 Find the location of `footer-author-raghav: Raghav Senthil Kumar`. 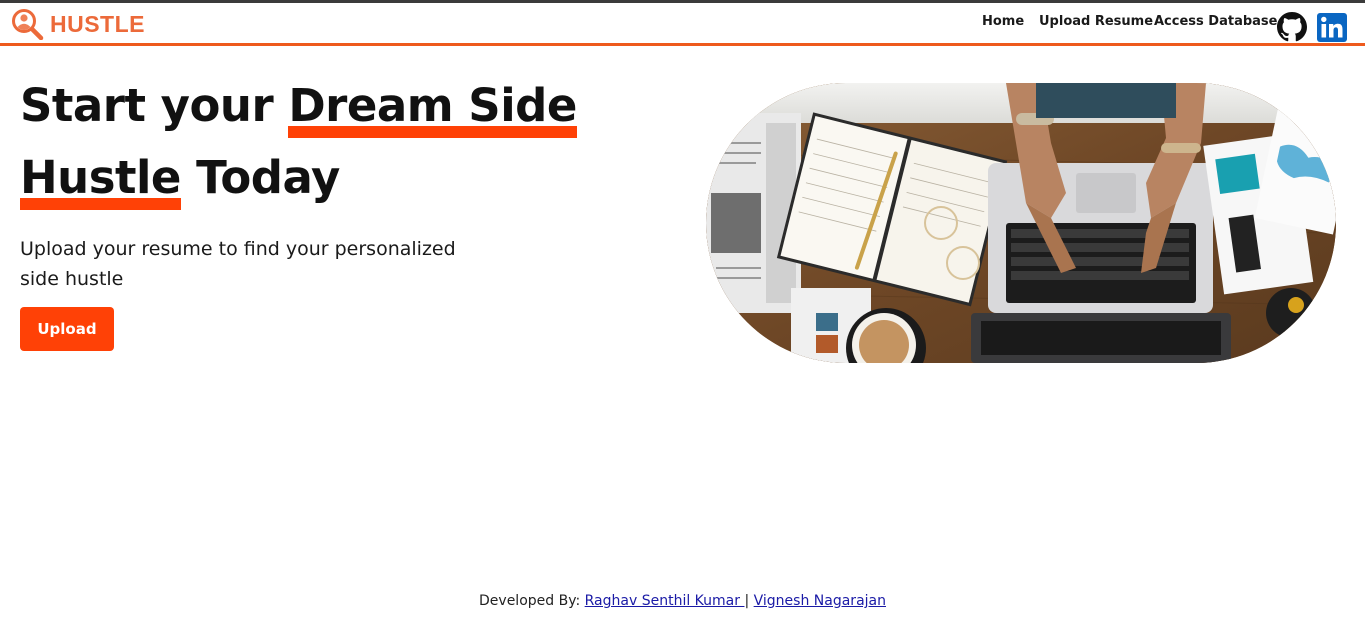

footer-author-raghav: Raghav Senthil Kumar is located at coordinates (665, 601).